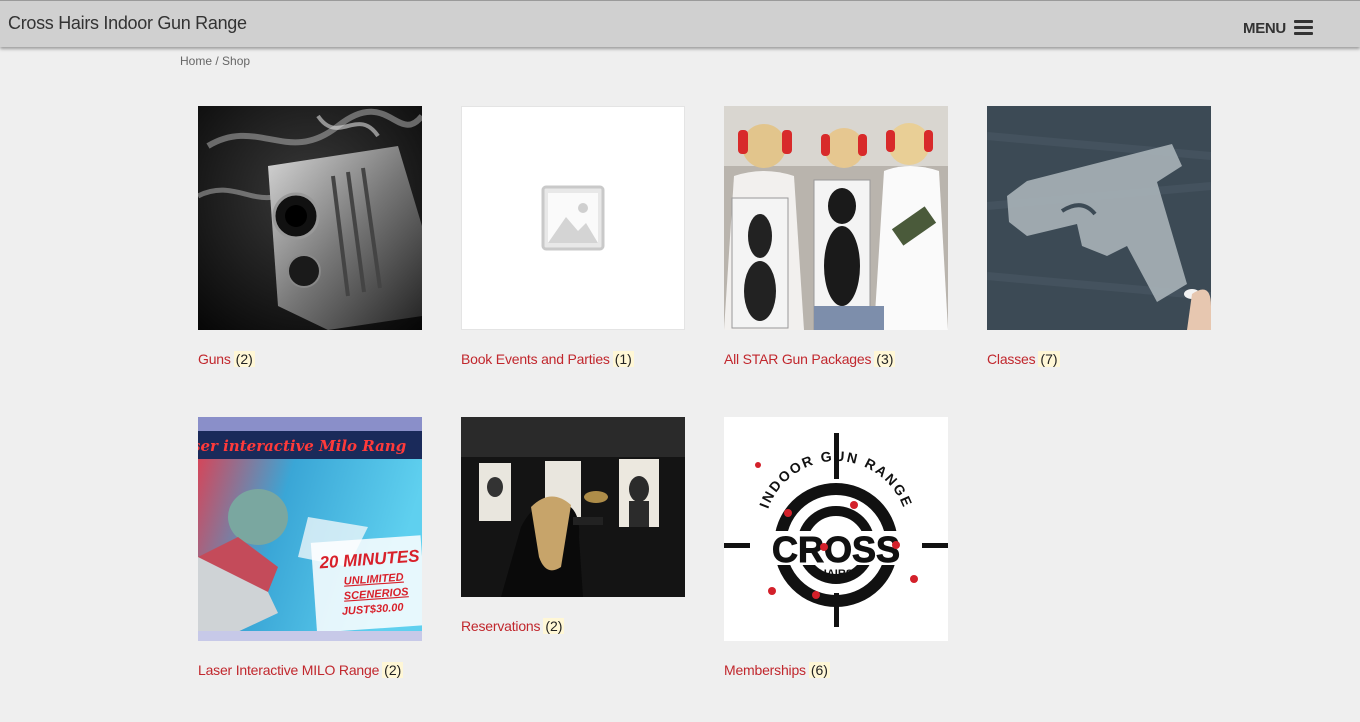  I want to click on category-label: Book Events and Parties (1), so click(547, 359).